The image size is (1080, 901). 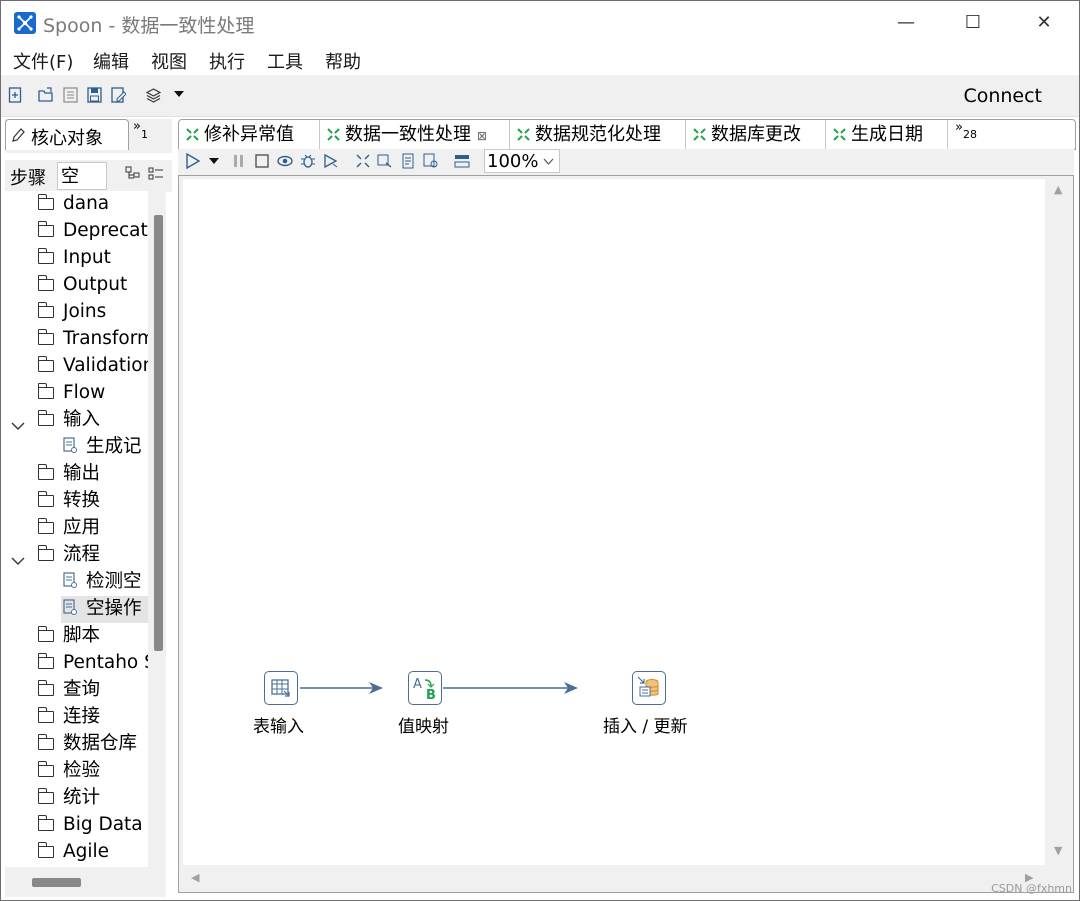 What do you see at coordinates (82, 689) in the screenshot?
I see `tree-item-label: 查询` at bounding box center [82, 689].